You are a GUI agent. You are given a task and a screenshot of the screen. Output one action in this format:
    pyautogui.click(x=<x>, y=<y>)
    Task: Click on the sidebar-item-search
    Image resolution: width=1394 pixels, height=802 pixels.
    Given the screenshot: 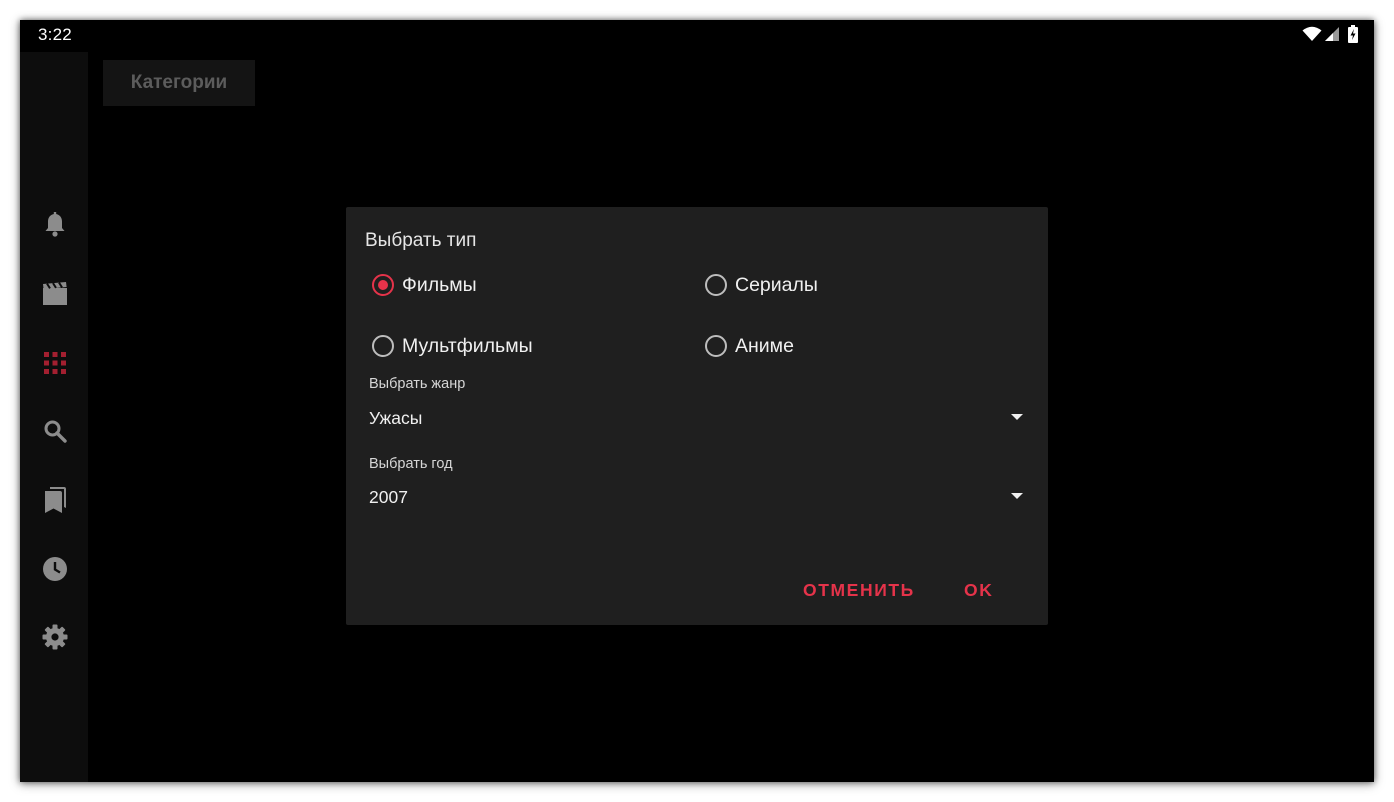 What is the action you would take?
    pyautogui.click(x=55, y=433)
    